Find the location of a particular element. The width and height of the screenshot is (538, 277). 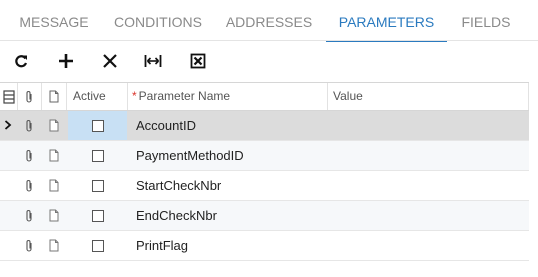

row-selector-arrow-icon is located at coordinates (8, 125).